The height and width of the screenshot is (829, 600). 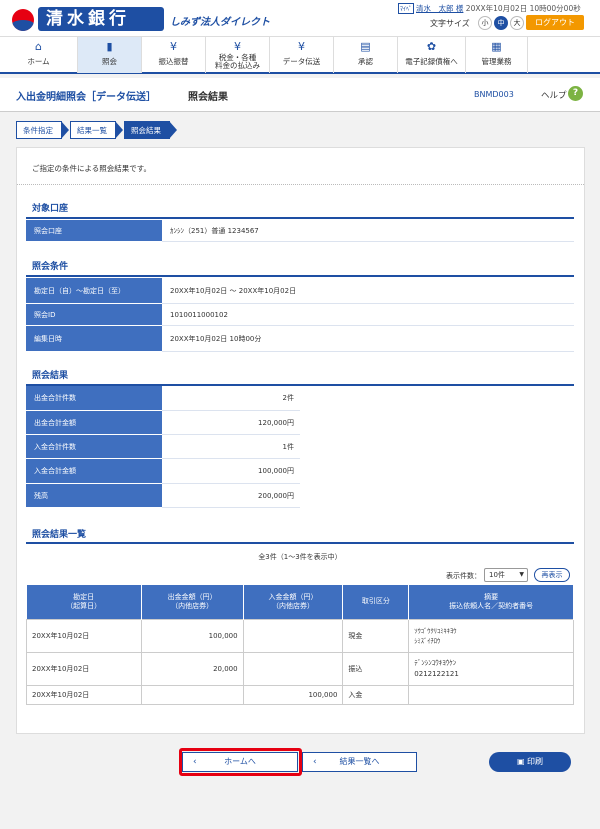 I want to click on nav-admin: ▦ 管理業務, so click(x=497, y=55).